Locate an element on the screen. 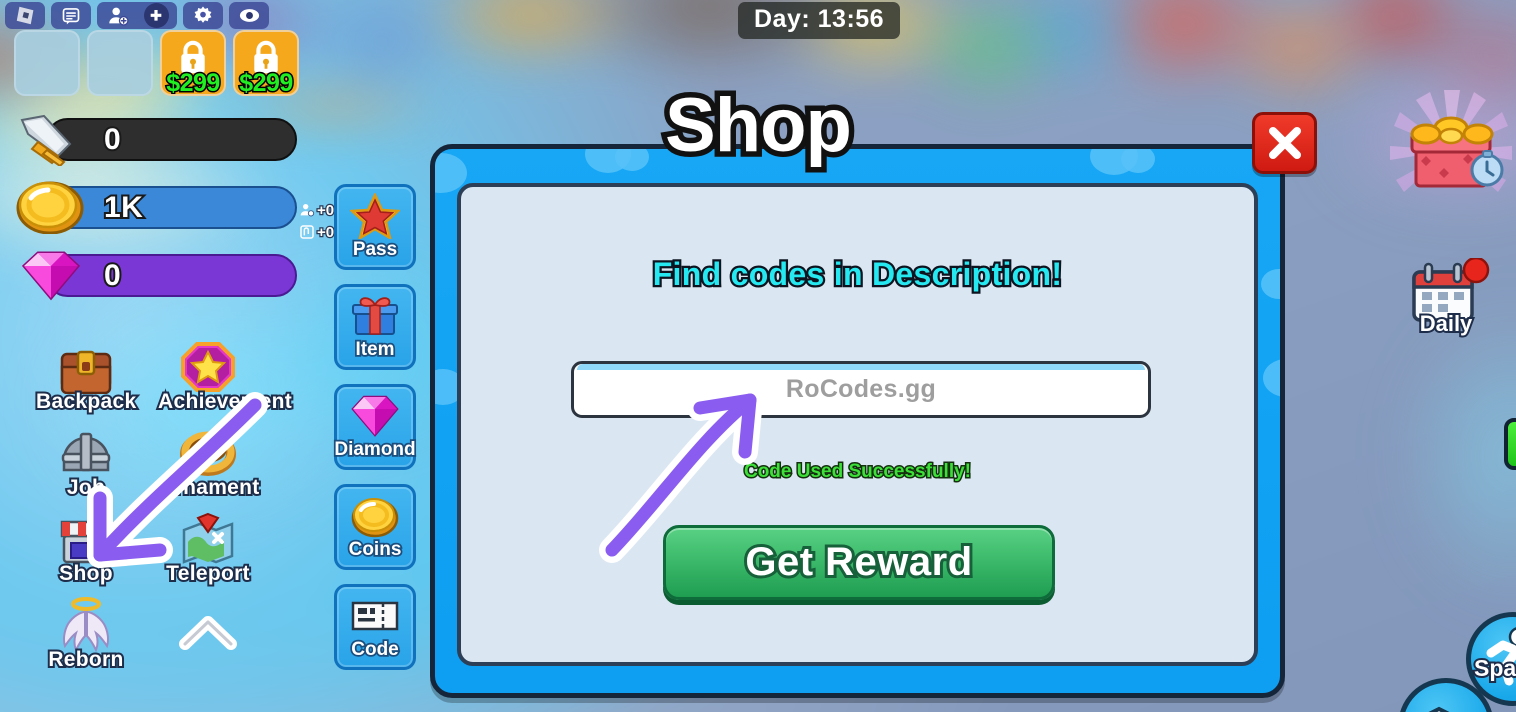 The image size is (1516, 712). person-bonus: +0 is located at coordinates (317, 210).